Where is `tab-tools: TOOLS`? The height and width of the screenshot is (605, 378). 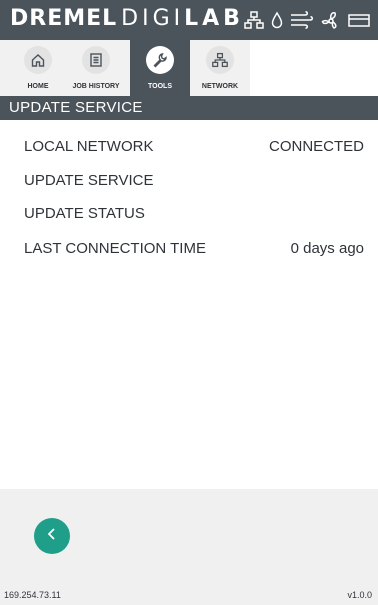 tab-tools: TOOLS is located at coordinates (160, 68).